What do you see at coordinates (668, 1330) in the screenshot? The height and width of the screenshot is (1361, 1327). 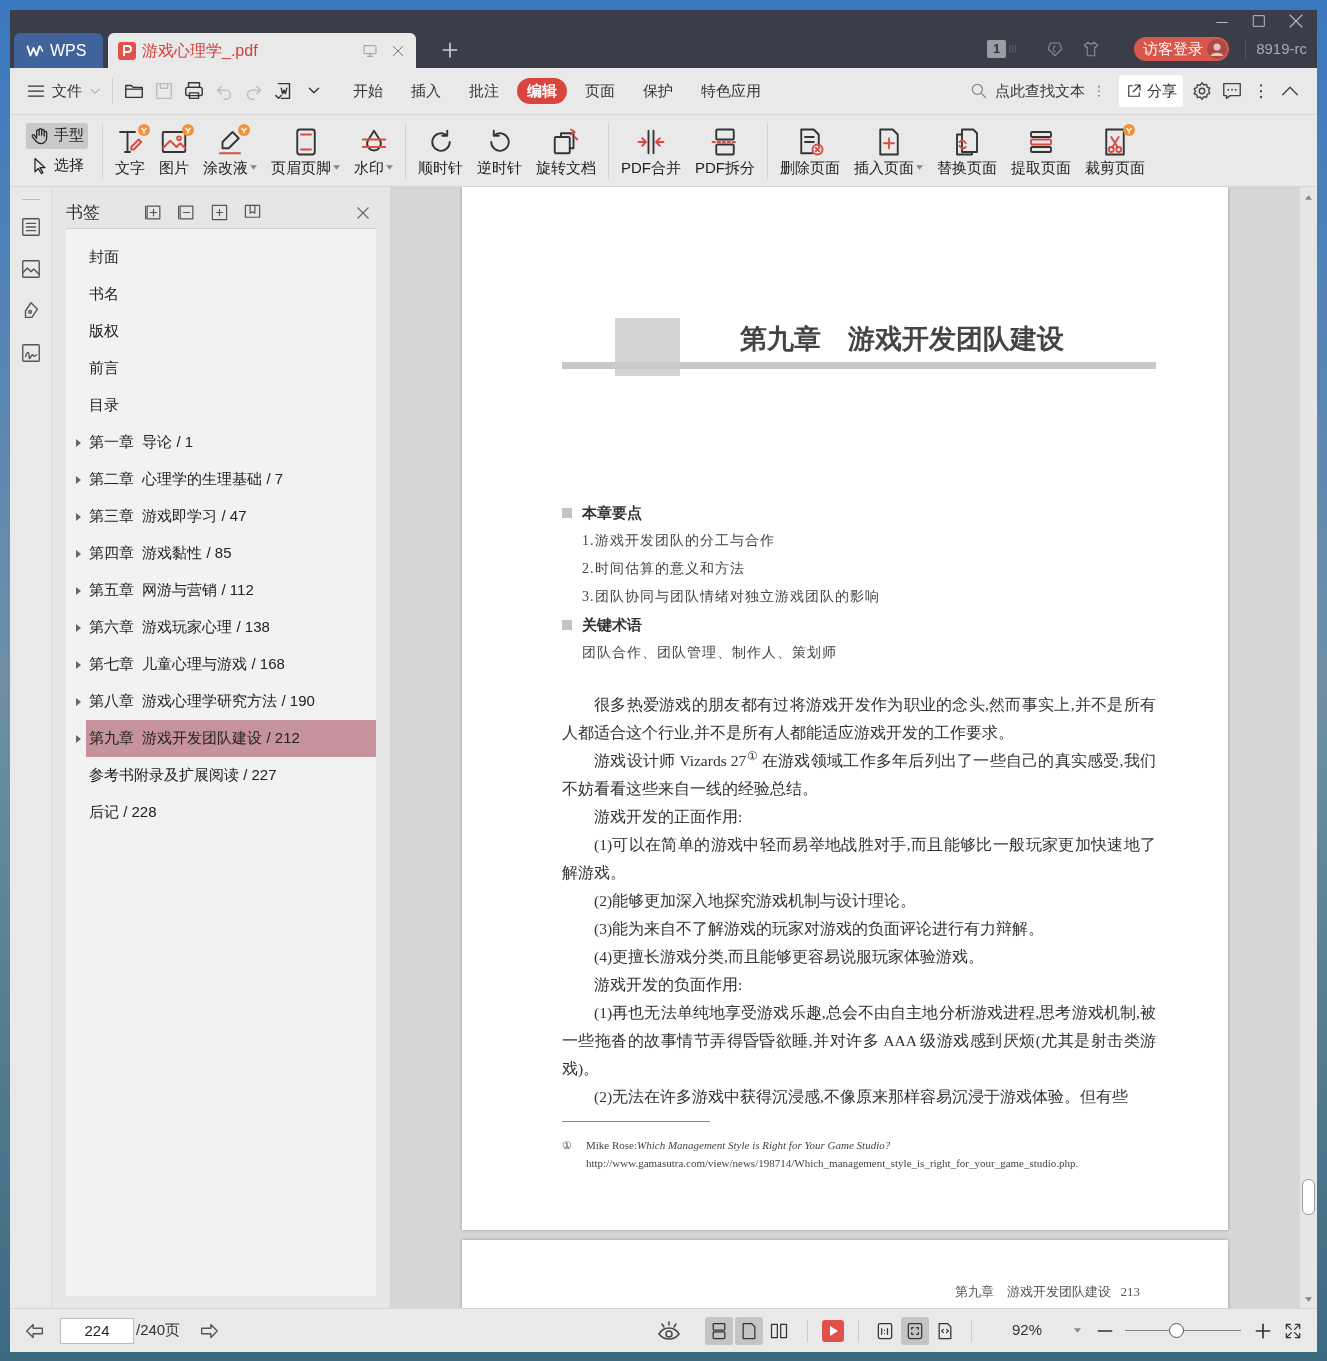 I see `eye-icon` at bounding box center [668, 1330].